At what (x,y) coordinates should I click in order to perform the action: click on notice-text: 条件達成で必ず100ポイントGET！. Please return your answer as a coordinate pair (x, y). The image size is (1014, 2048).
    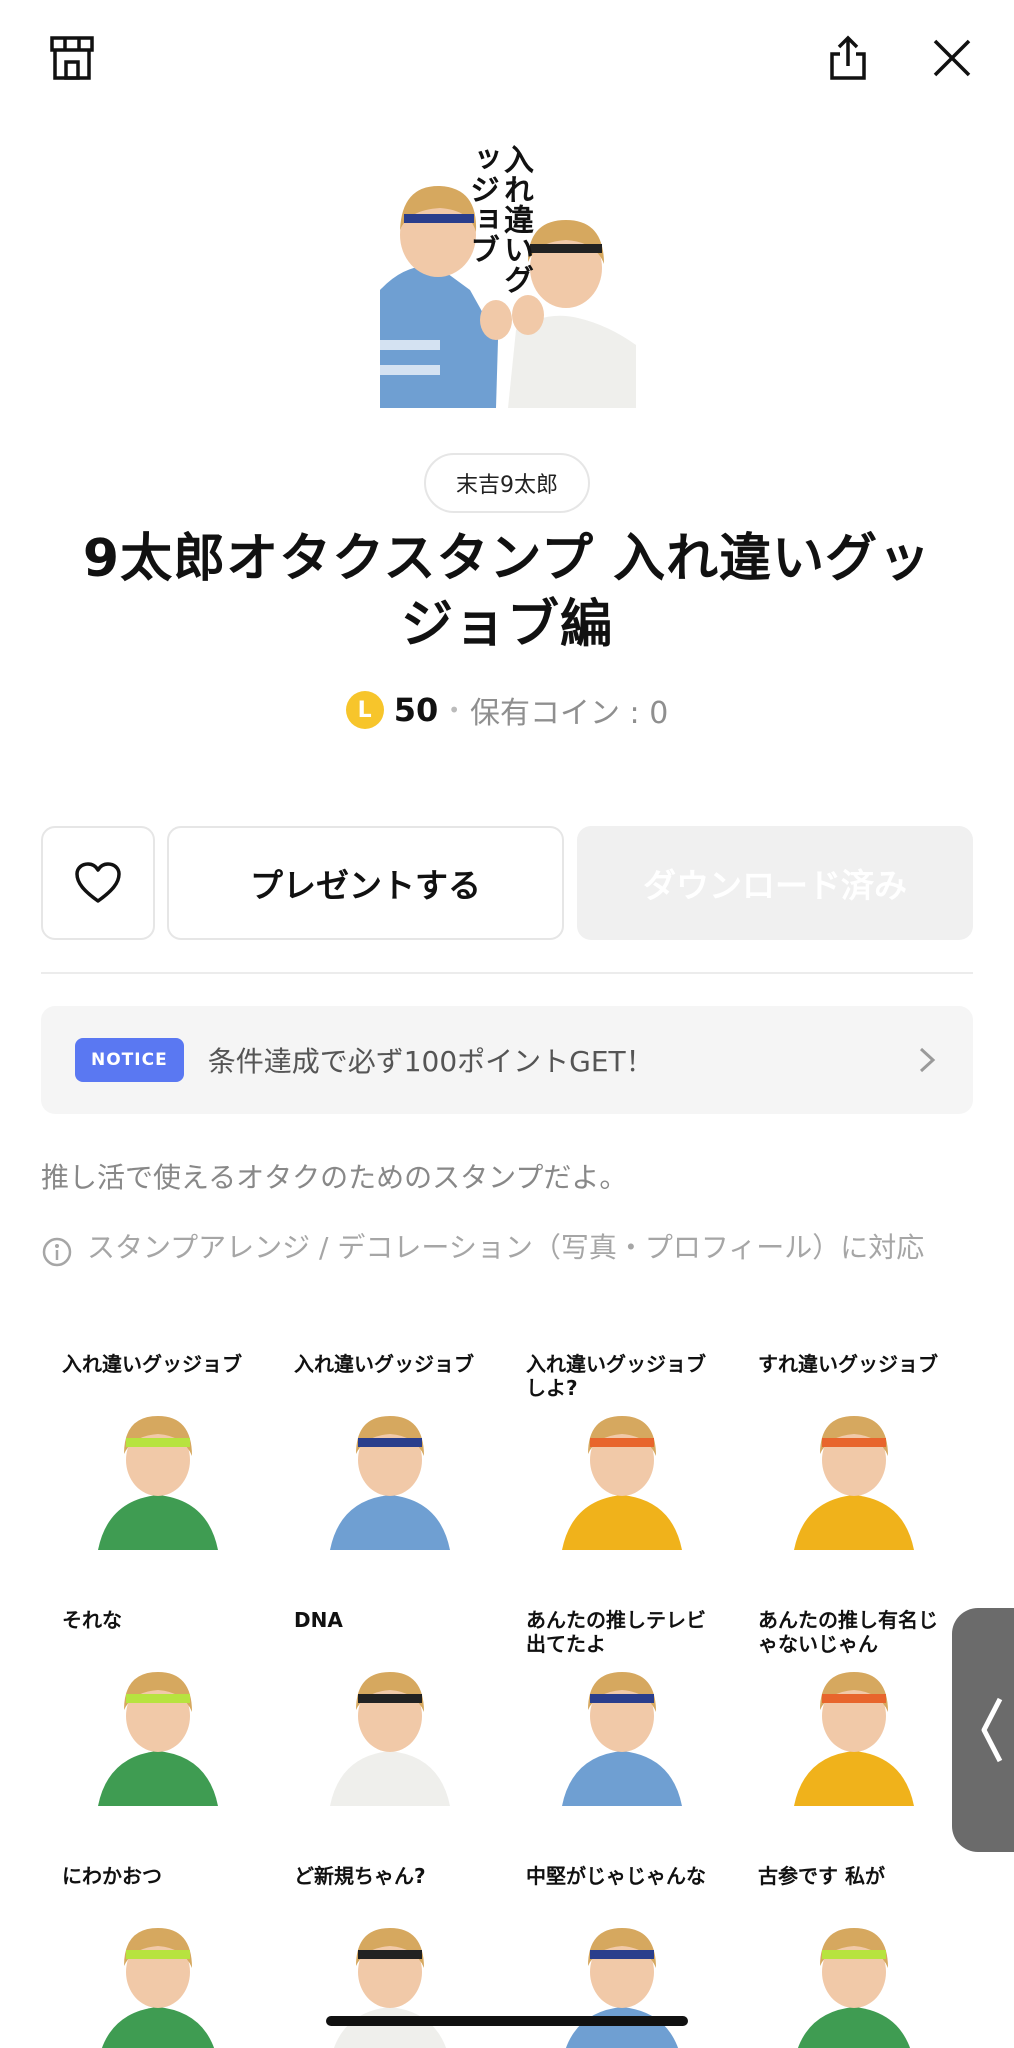
    Looking at the image, I should click on (430, 1061).